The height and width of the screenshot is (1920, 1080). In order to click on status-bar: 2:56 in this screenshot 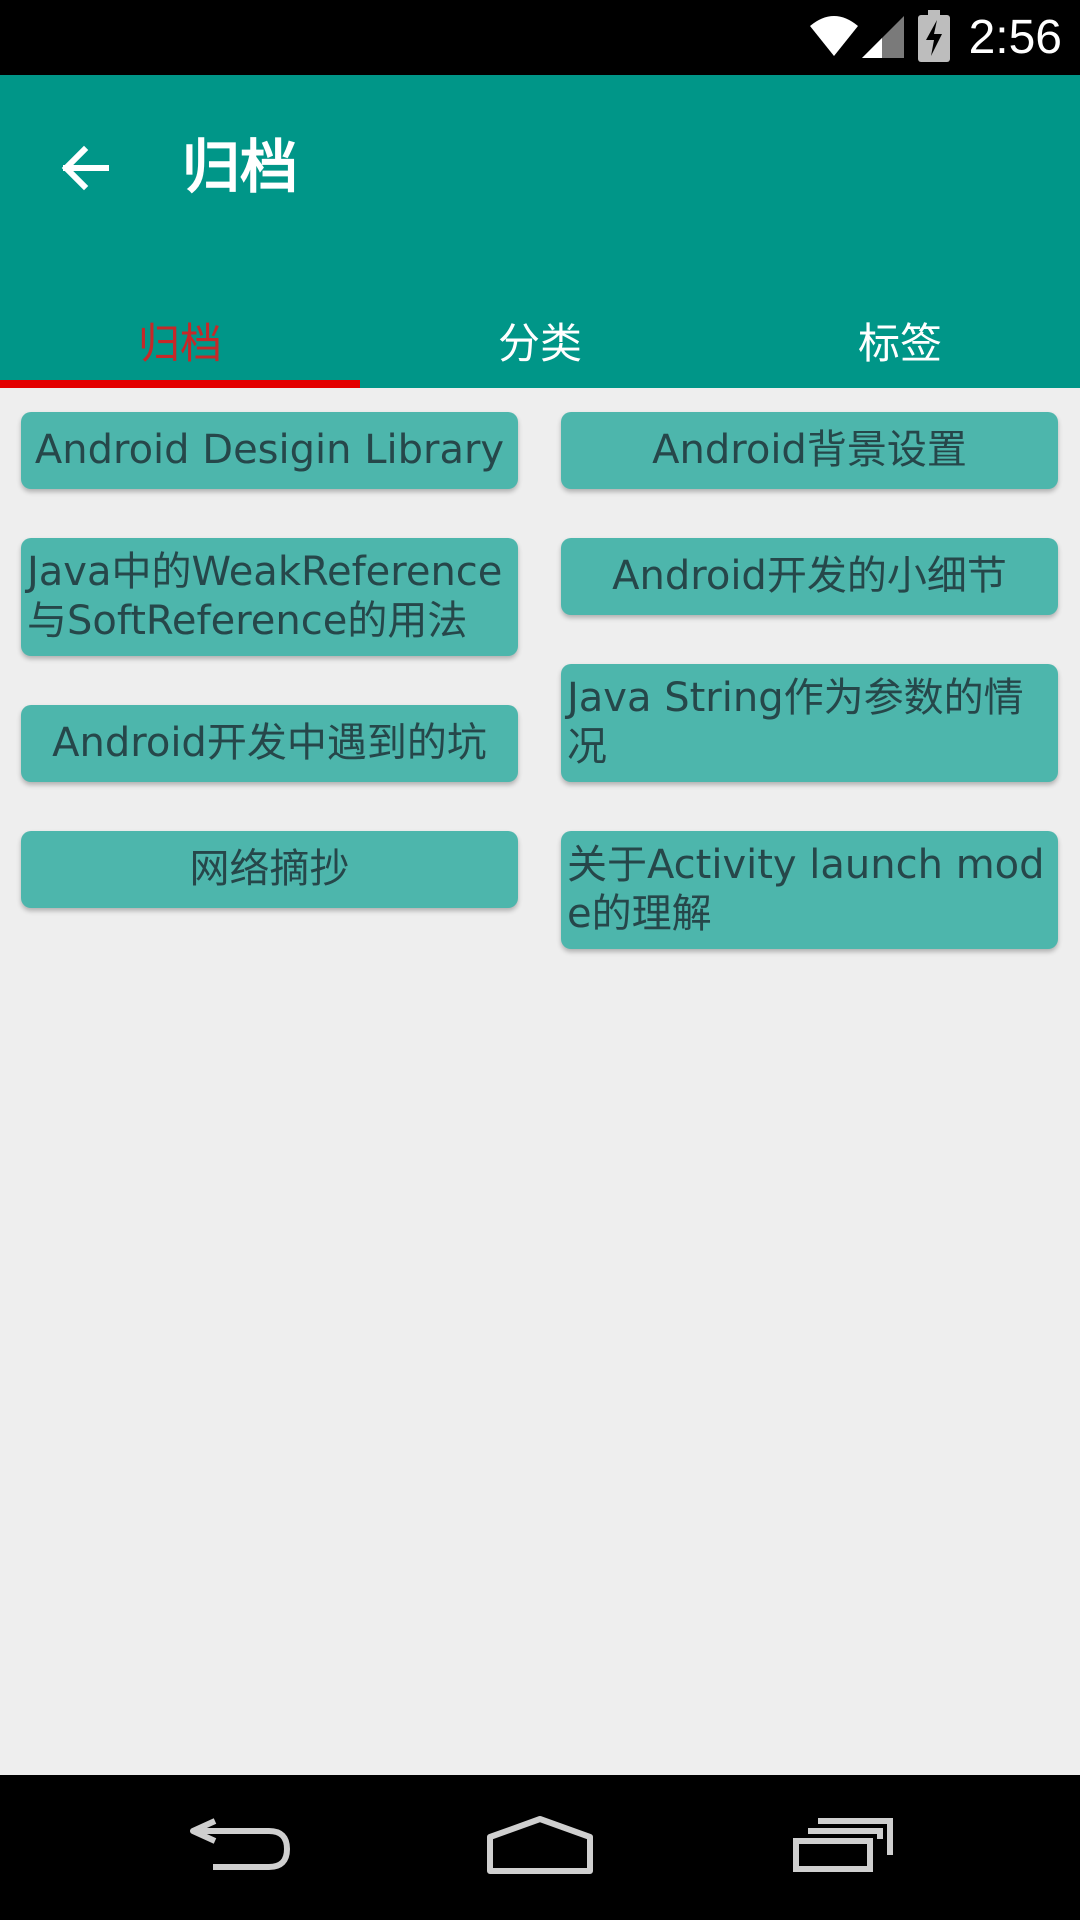, I will do `click(540, 37)`.